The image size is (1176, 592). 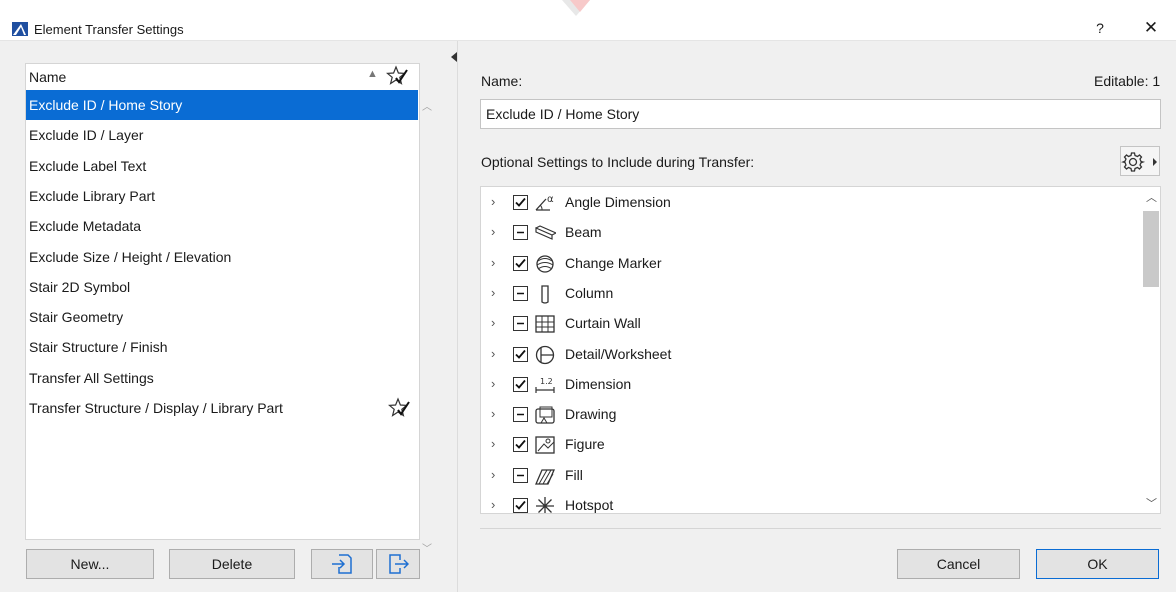 What do you see at coordinates (811, 445) in the screenshot?
I see `tree-row: › Figure` at bounding box center [811, 445].